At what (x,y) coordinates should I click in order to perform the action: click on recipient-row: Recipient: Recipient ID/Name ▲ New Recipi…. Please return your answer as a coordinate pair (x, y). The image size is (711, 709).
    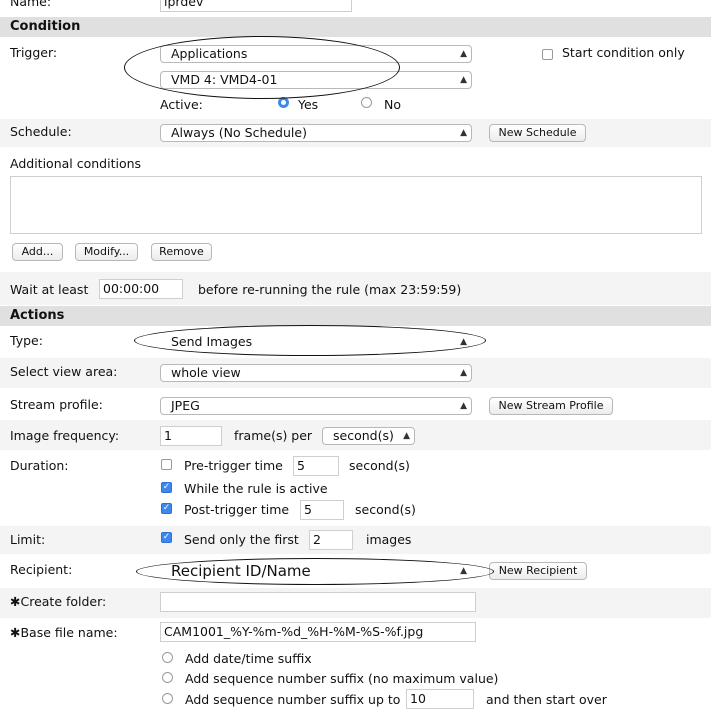
    Looking at the image, I should click on (355, 571).